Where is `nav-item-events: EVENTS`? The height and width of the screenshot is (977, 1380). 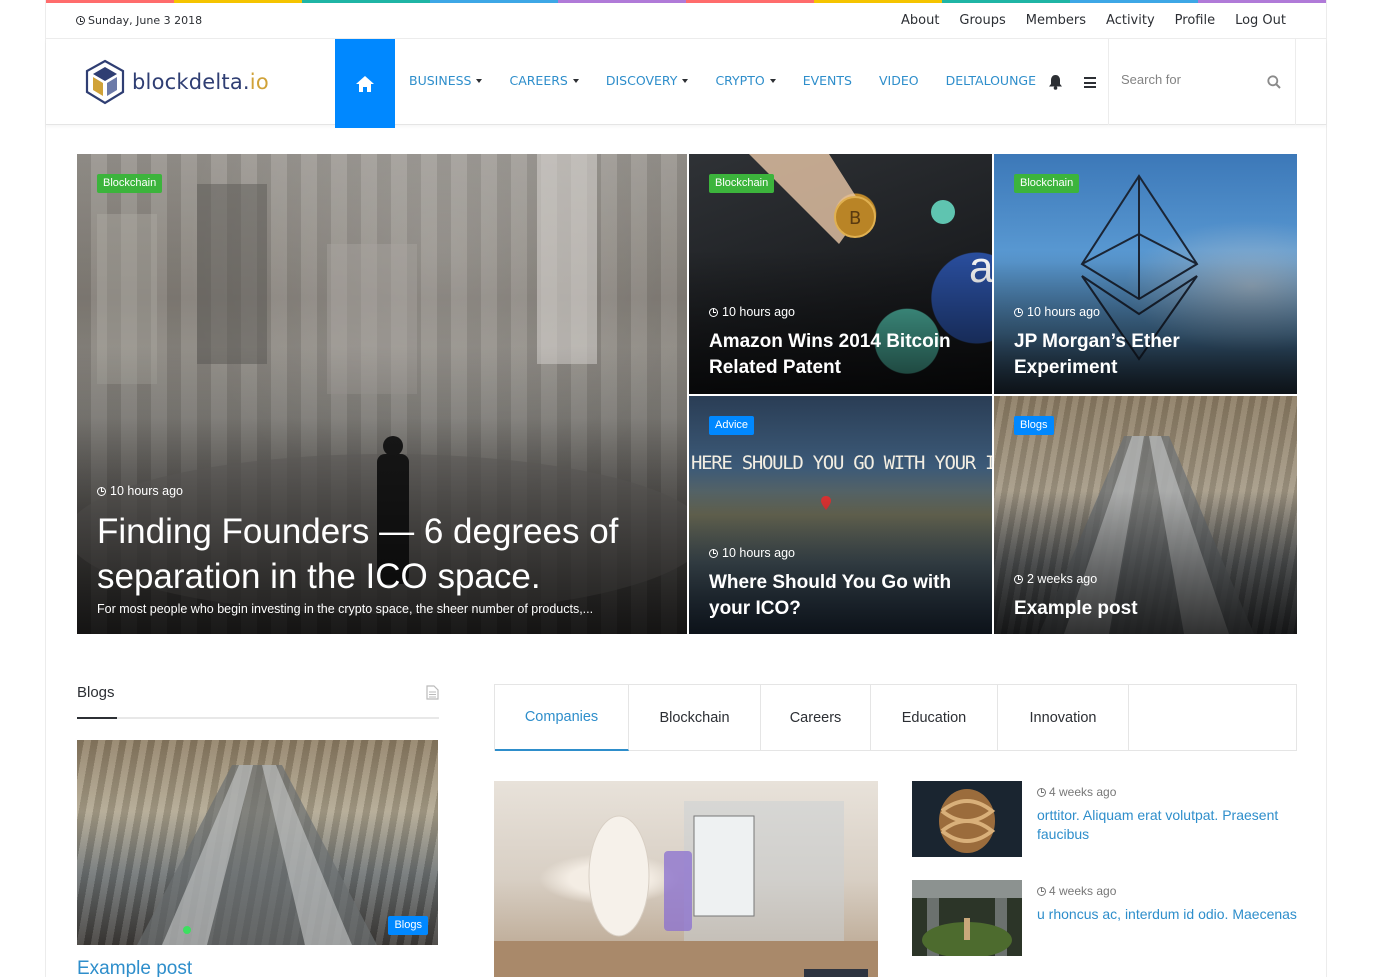
nav-item-events: EVENTS is located at coordinates (827, 80).